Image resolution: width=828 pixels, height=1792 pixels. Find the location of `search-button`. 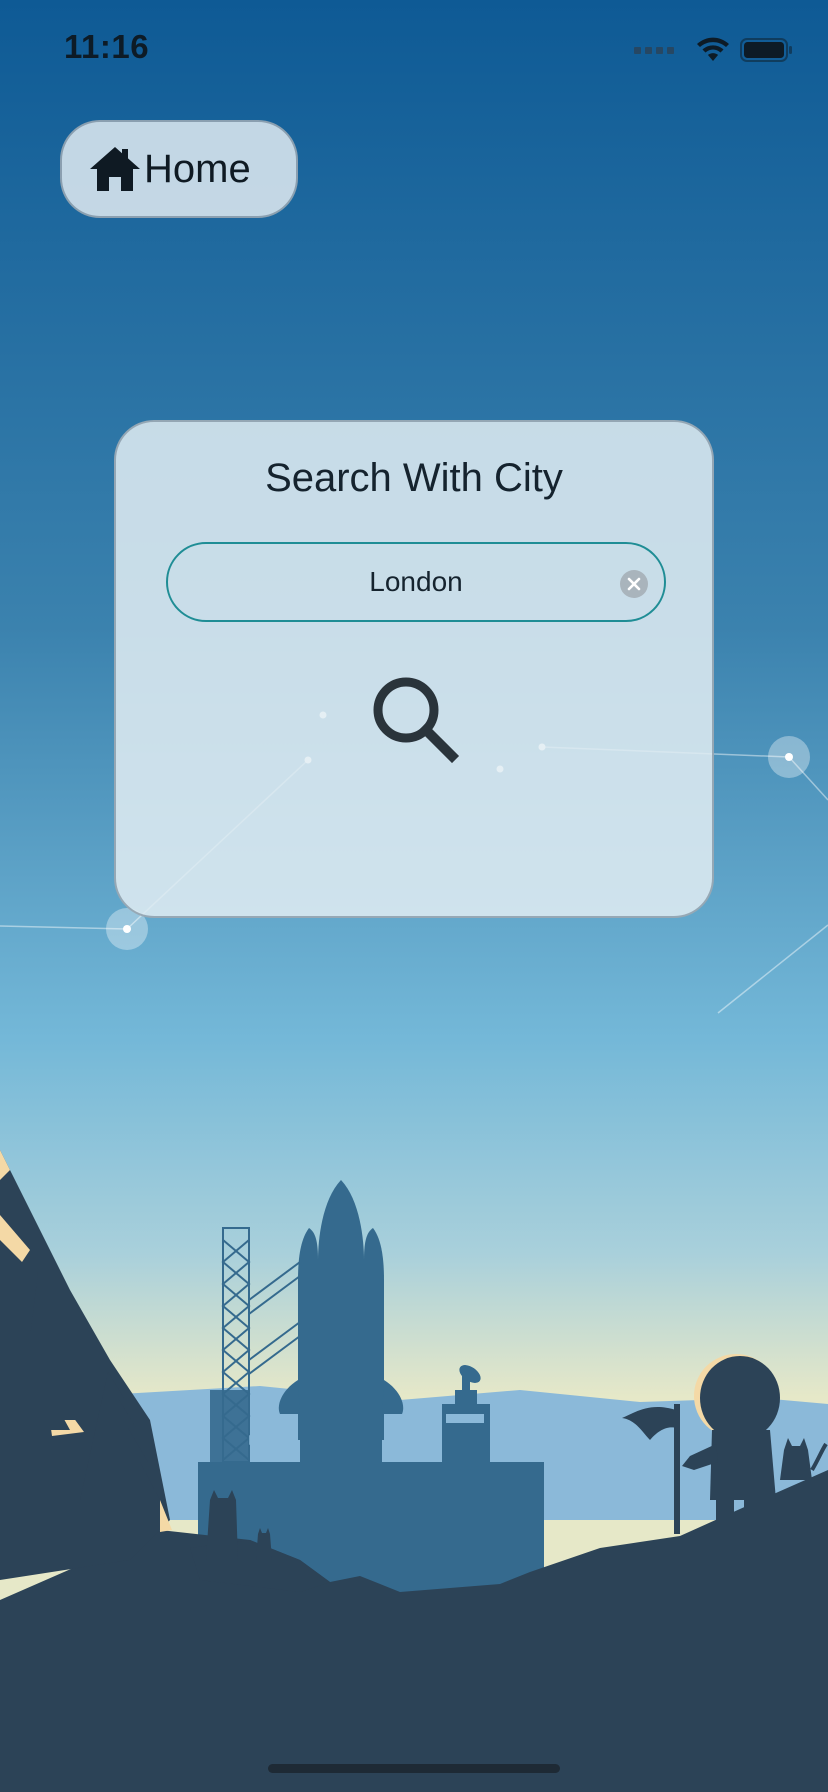

search-button is located at coordinates (416, 722).